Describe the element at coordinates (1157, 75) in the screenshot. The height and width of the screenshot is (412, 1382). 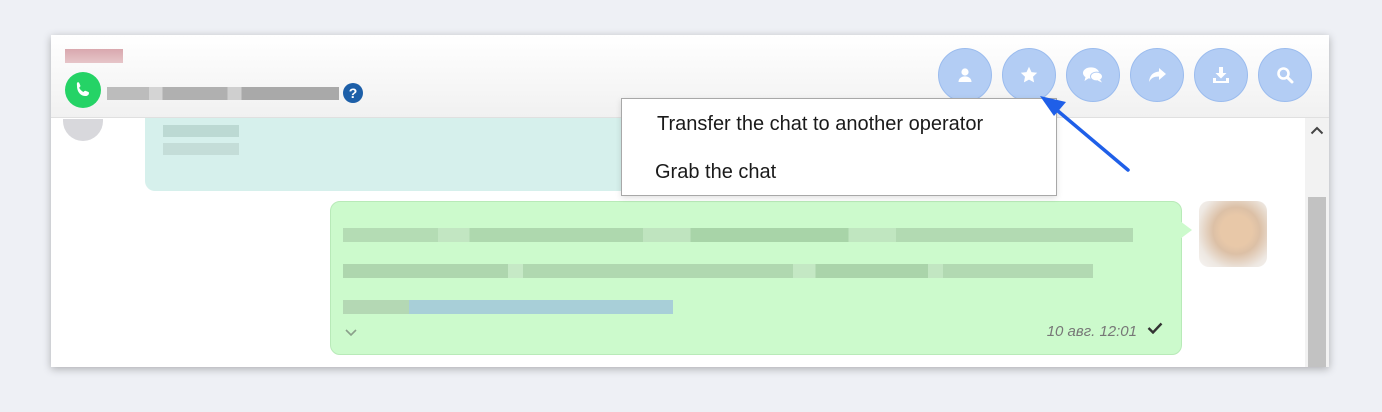
I see `forward-arrow-icon` at that location.